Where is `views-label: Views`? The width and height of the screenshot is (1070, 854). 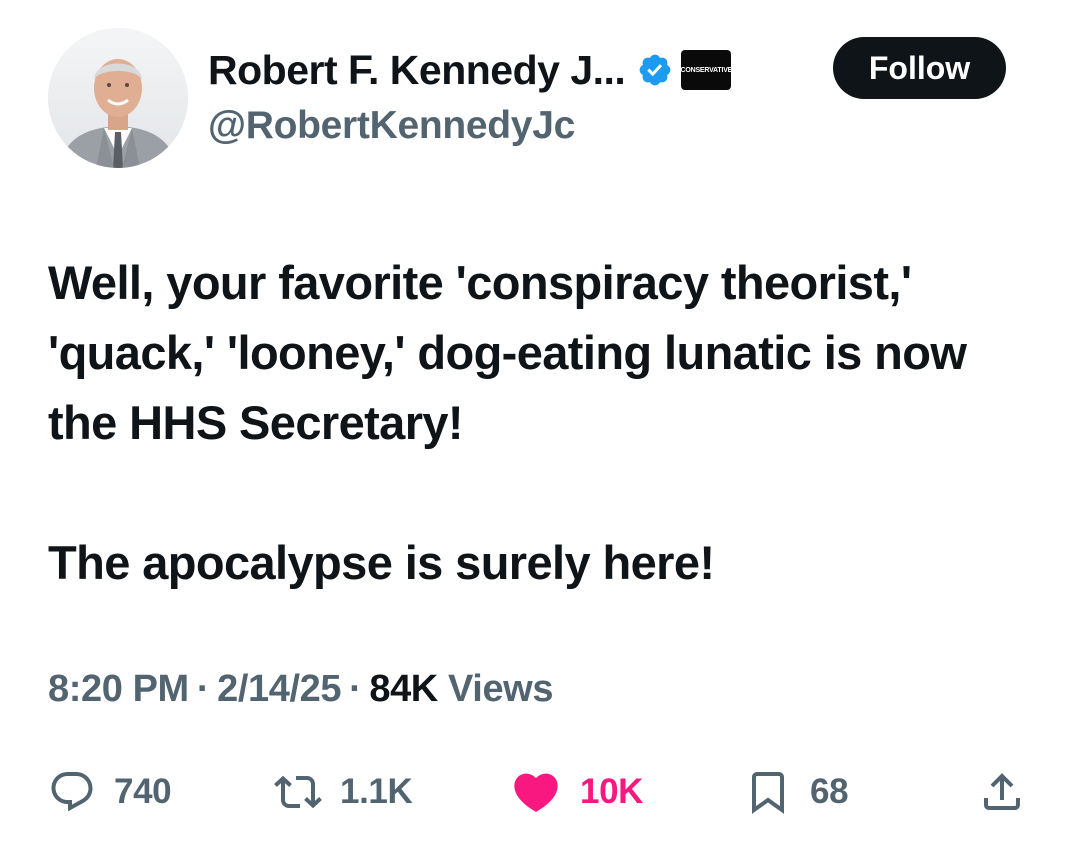 views-label: Views is located at coordinates (501, 689).